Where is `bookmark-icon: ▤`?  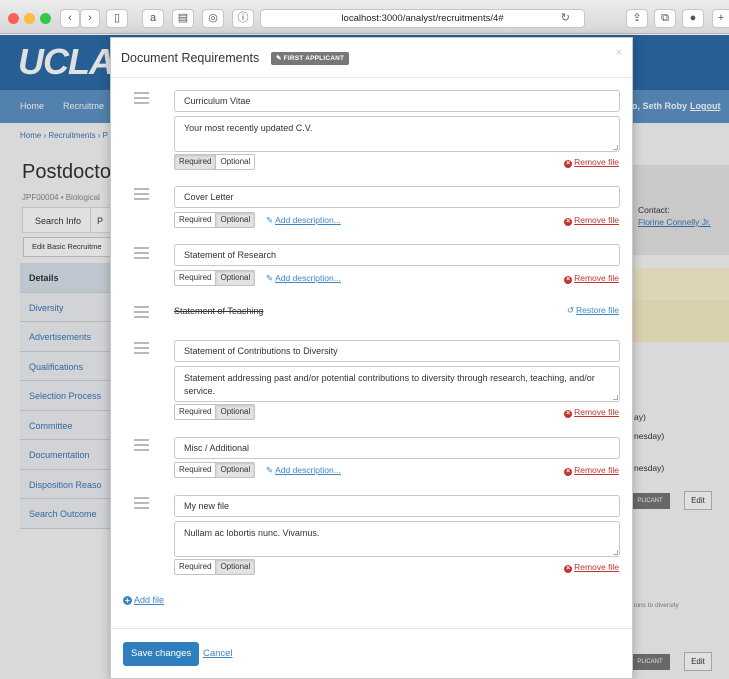 bookmark-icon: ▤ is located at coordinates (183, 18).